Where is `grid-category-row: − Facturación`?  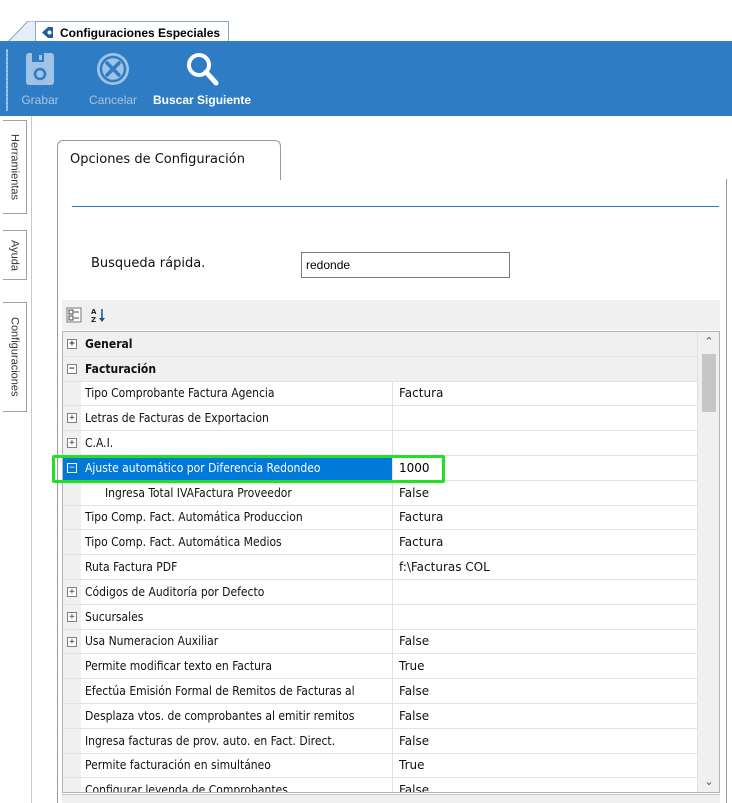
grid-category-row: − Facturación is located at coordinates (380, 369).